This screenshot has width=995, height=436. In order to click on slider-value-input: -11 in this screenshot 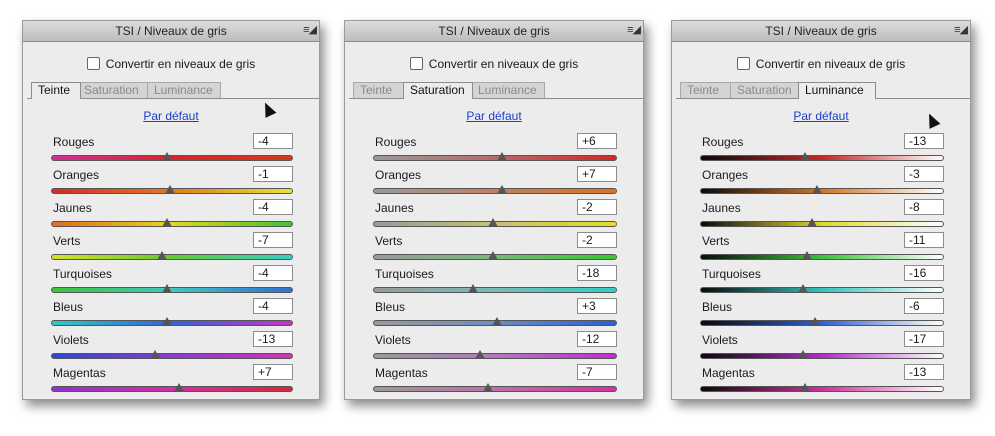, I will do `click(924, 240)`.